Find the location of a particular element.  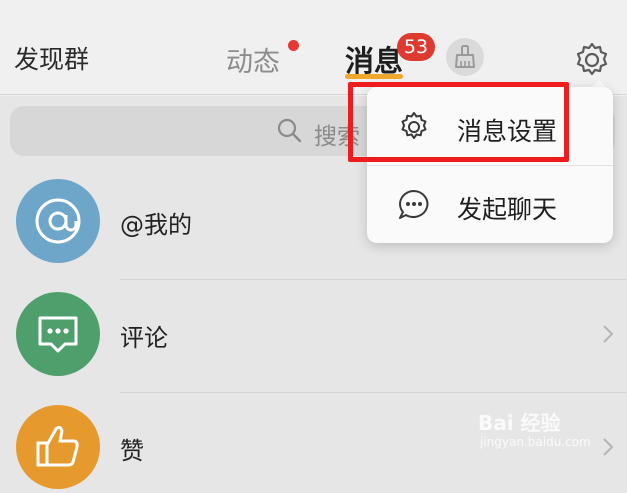

watermark-main: Bai 经验 is located at coordinates (519, 423).